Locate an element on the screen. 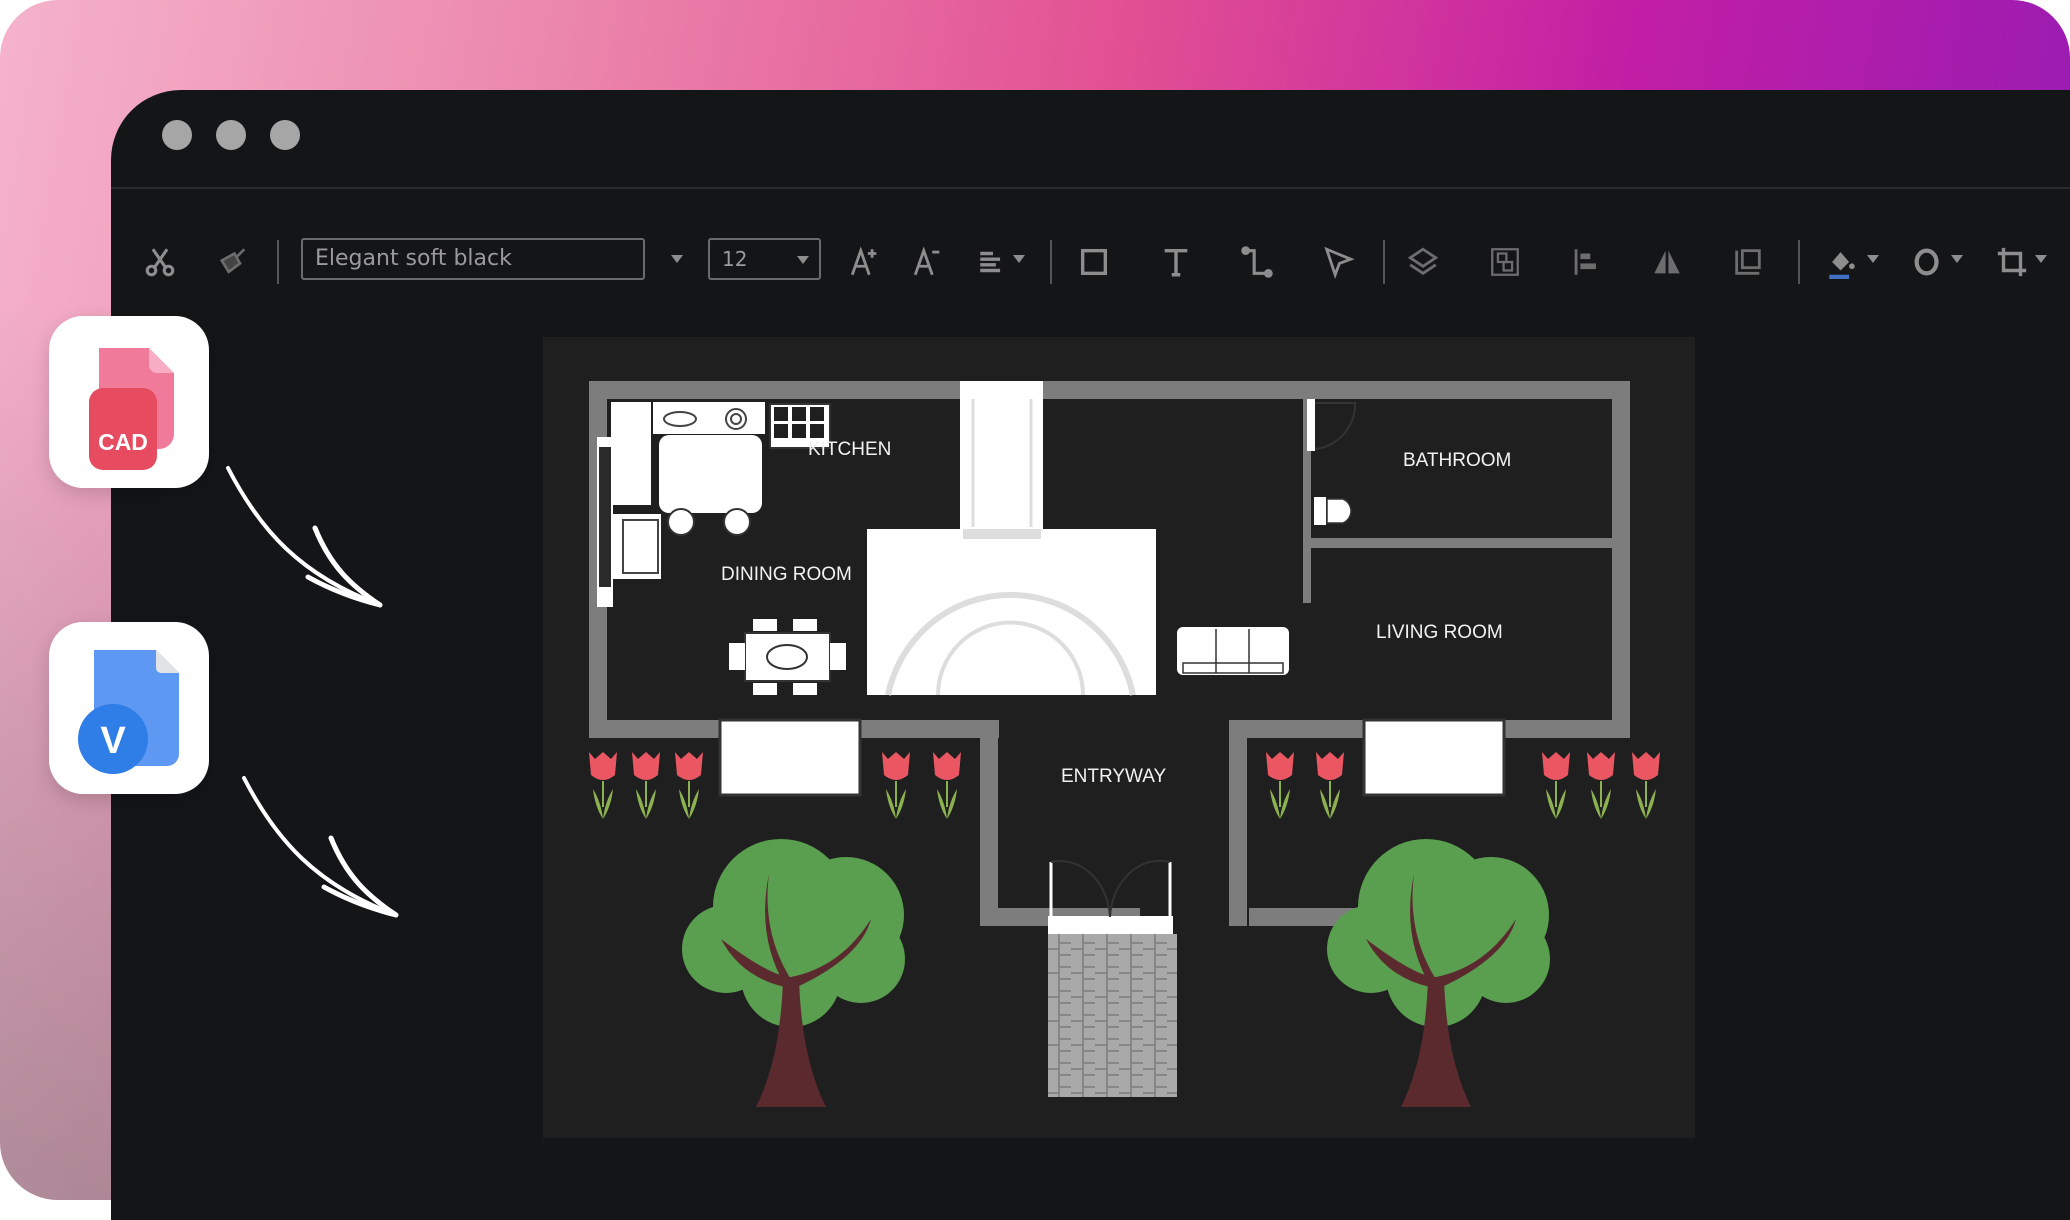 The image size is (2070, 1220). font-size-value: 12 is located at coordinates (735, 259).